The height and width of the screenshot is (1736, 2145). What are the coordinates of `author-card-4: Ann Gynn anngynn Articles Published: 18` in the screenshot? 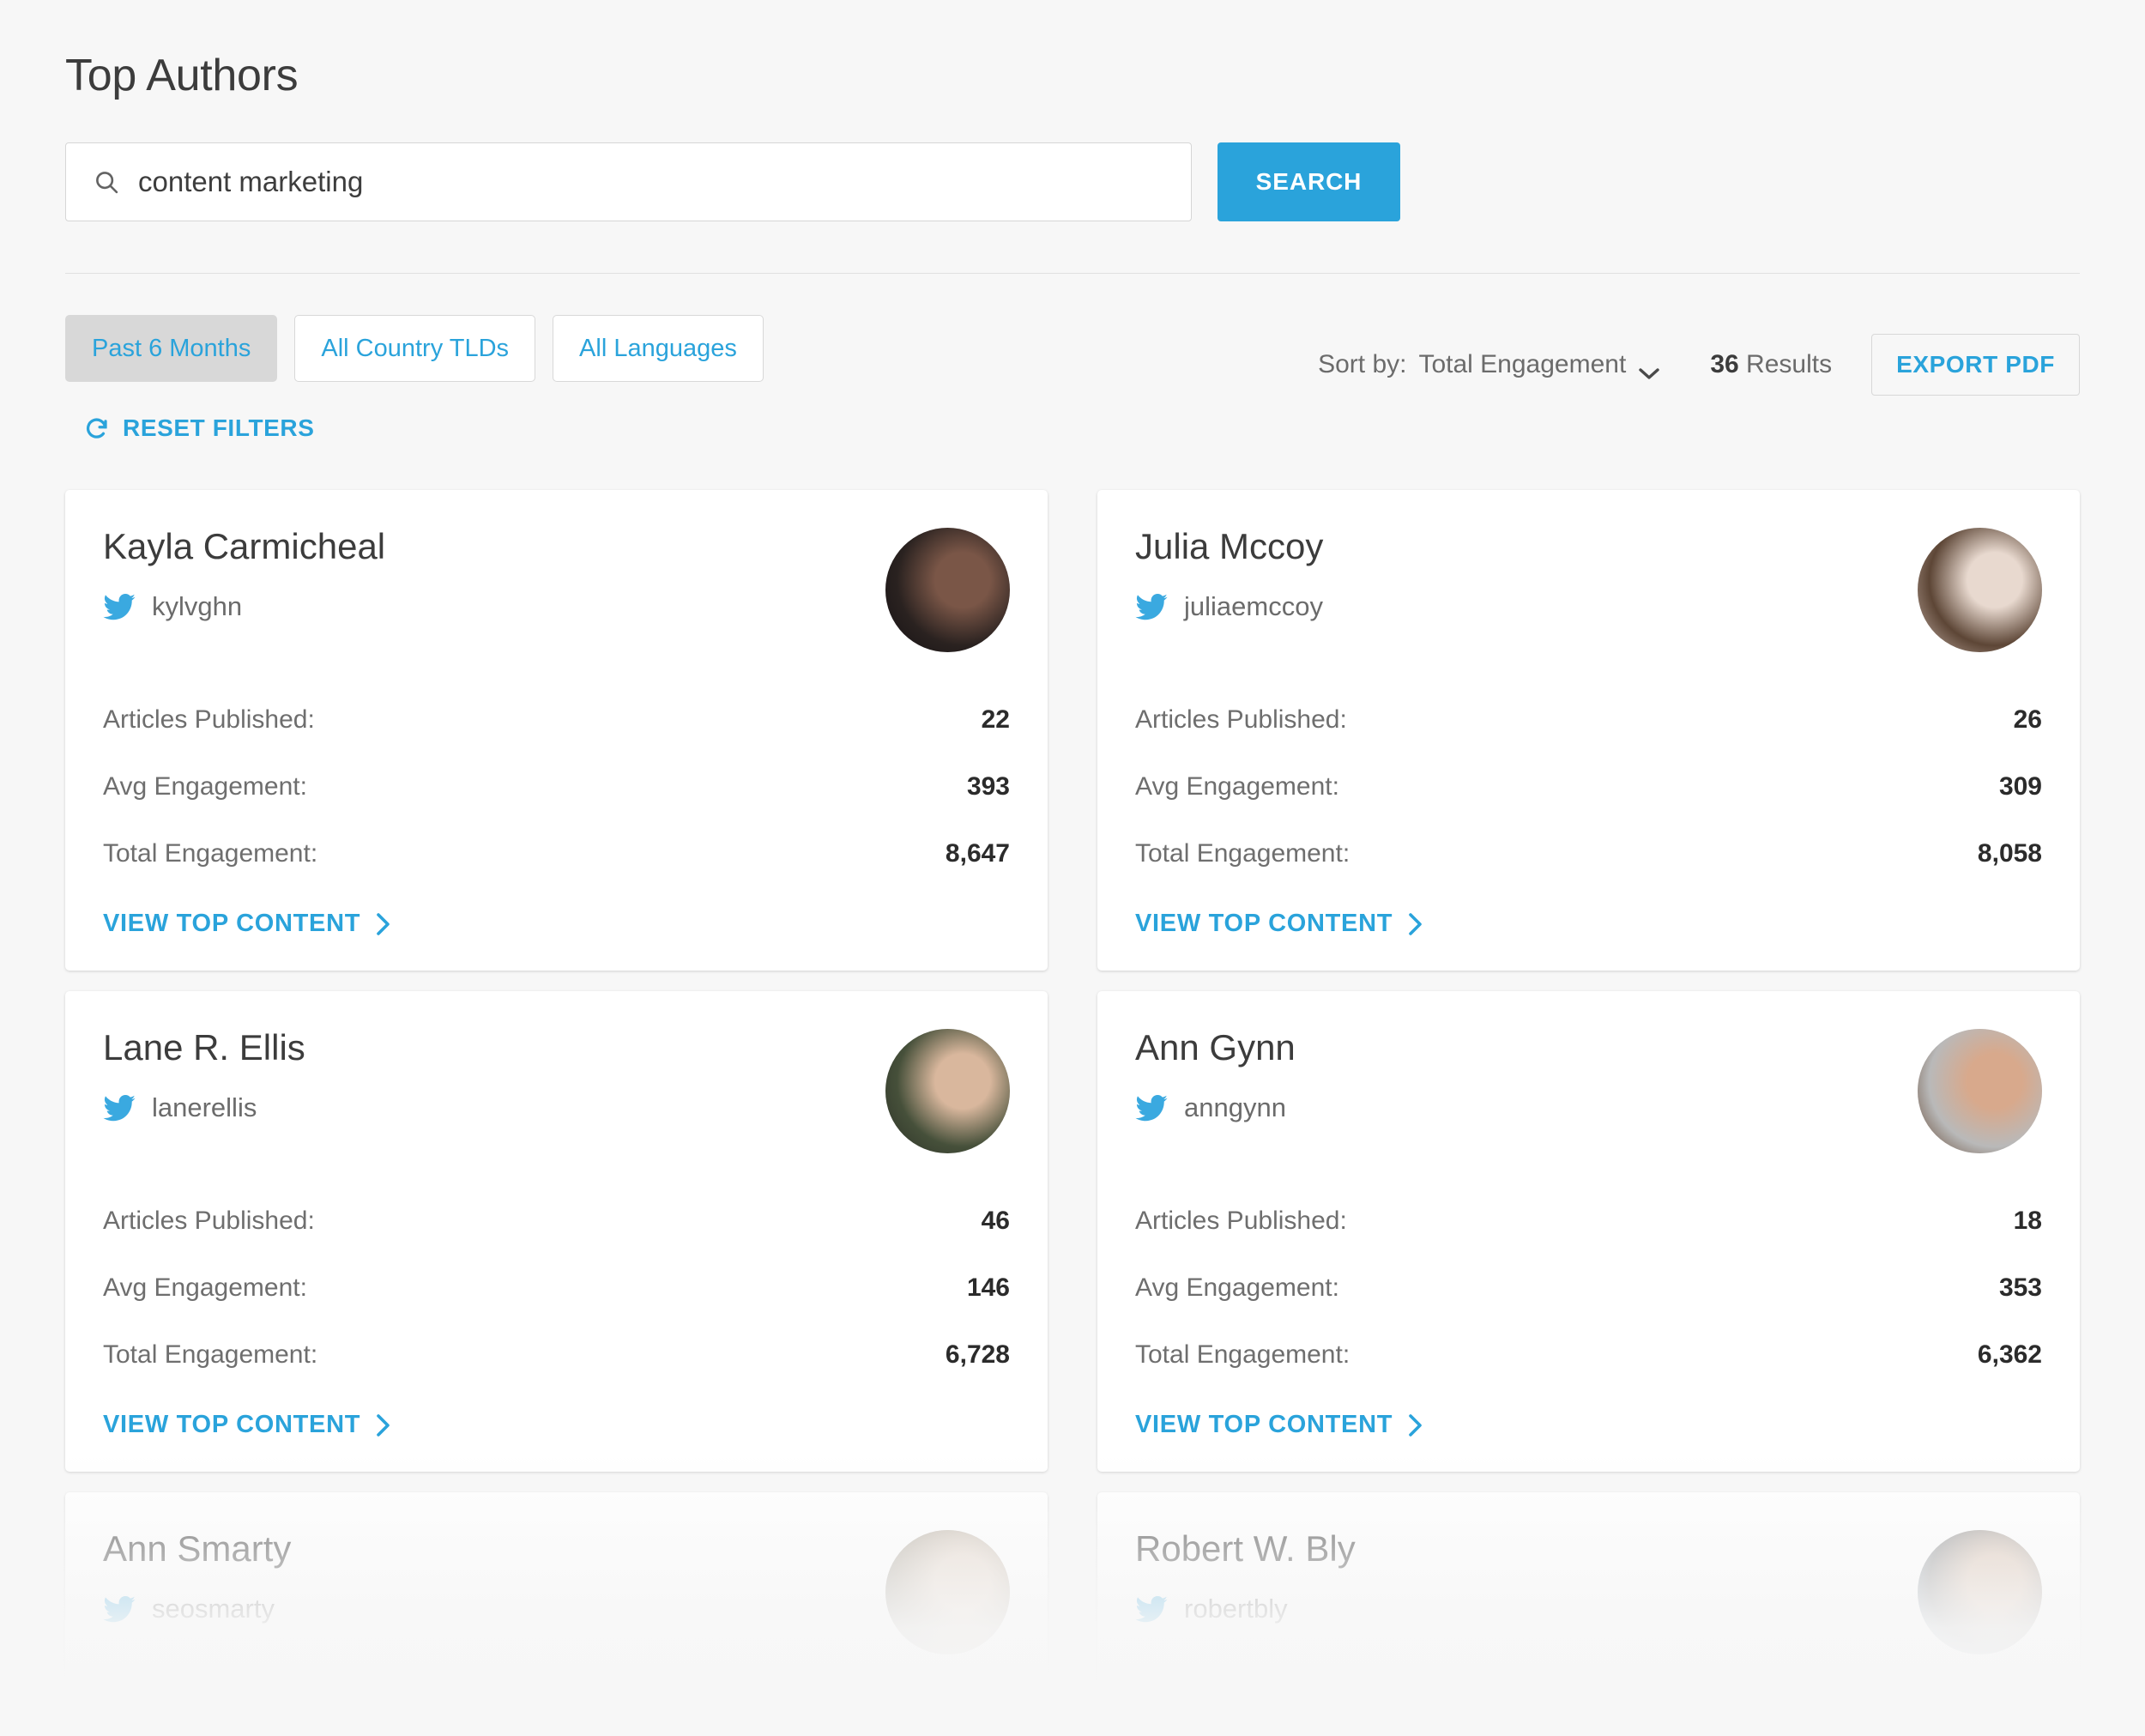 It's located at (1588, 1231).